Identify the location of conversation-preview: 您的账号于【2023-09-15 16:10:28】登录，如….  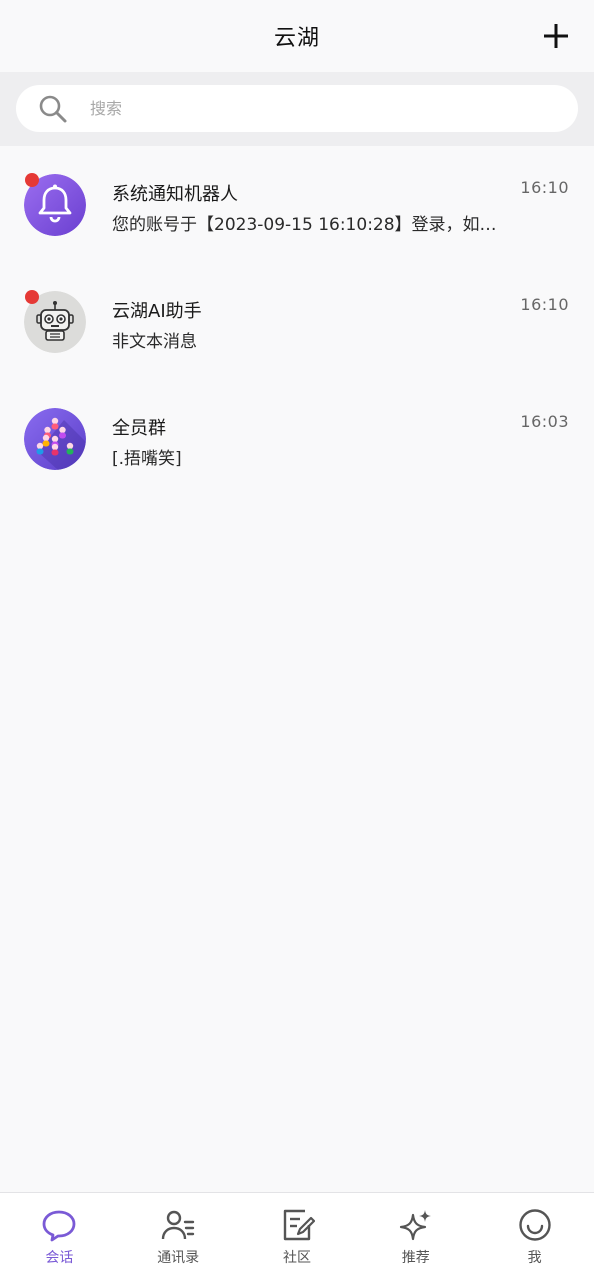
(304, 225).